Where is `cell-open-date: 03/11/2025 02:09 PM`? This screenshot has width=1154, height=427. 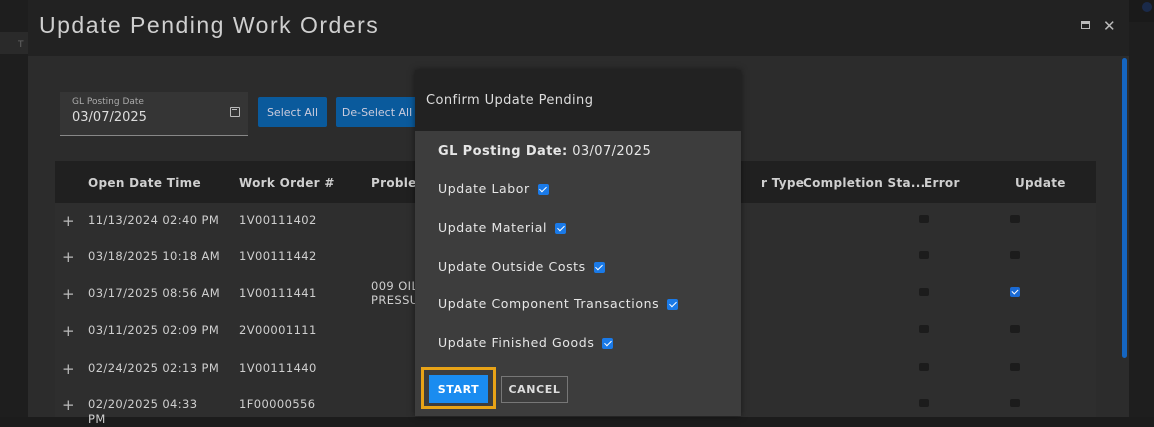 cell-open-date: 03/11/2025 02:09 PM is located at coordinates (154, 330).